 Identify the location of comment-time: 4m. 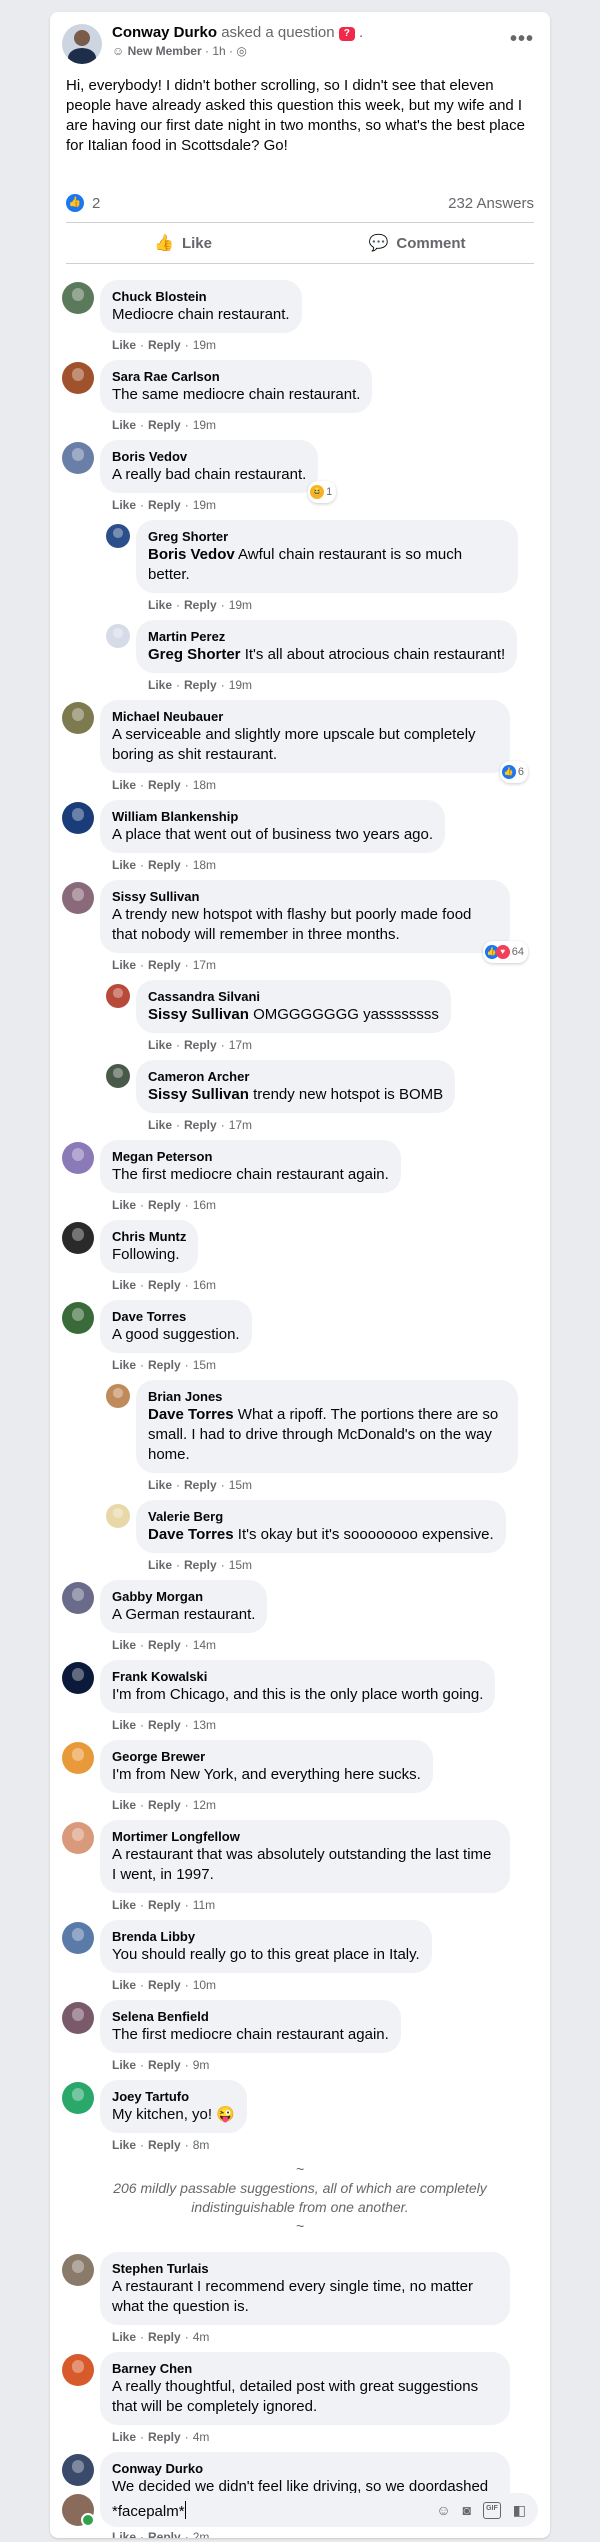
(201, 2437).